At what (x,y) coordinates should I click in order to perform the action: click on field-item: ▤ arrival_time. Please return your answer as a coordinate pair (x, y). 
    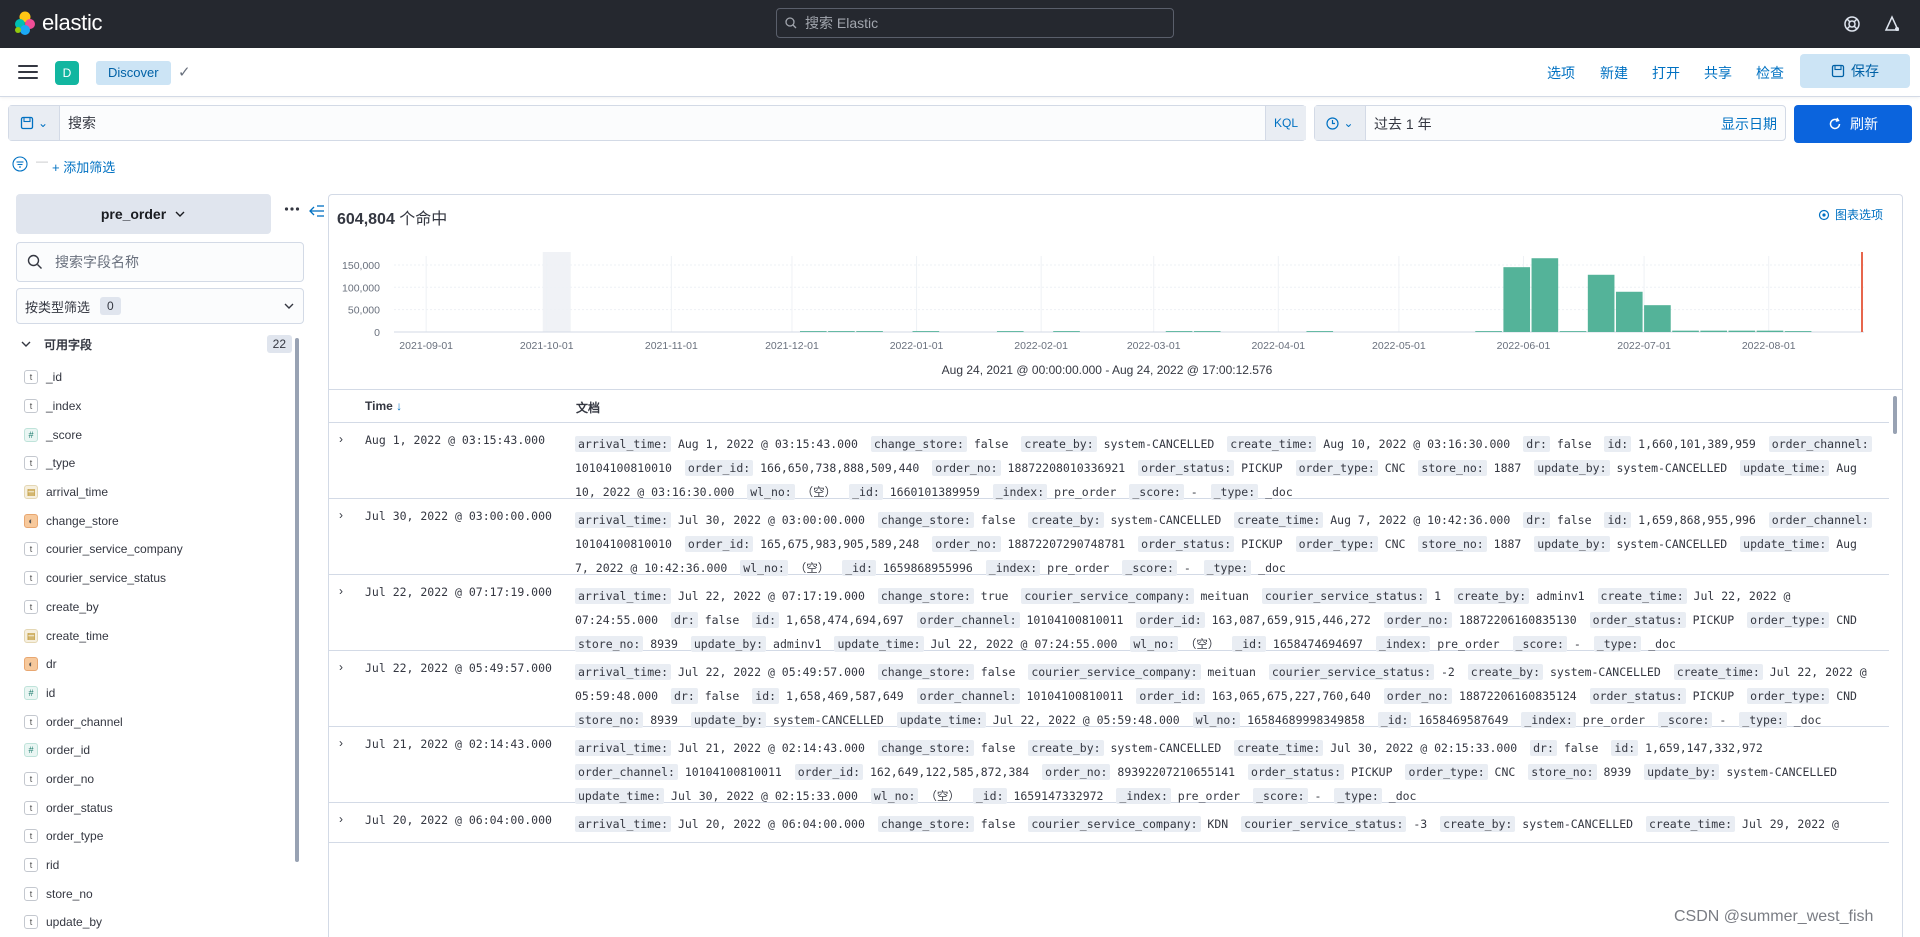
    Looking at the image, I should click on (156, 492).